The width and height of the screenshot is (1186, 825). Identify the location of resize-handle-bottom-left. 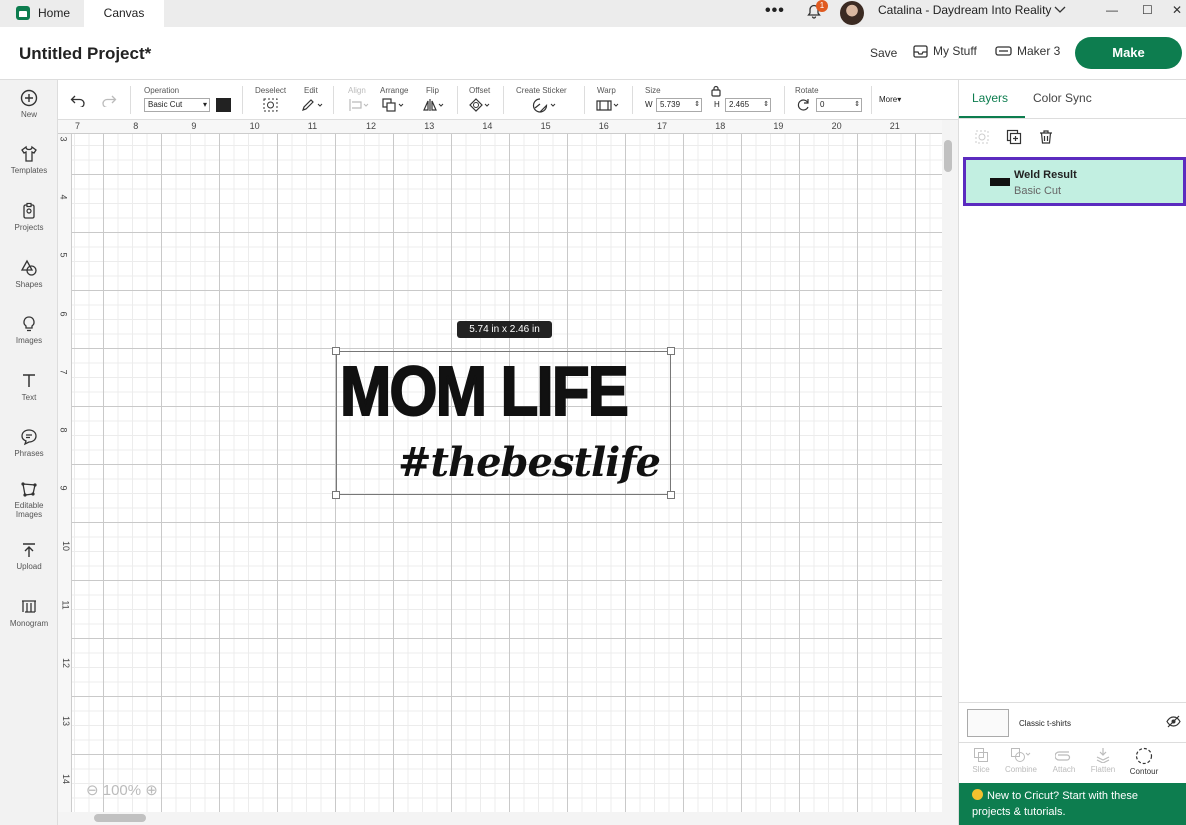
(336, 495).